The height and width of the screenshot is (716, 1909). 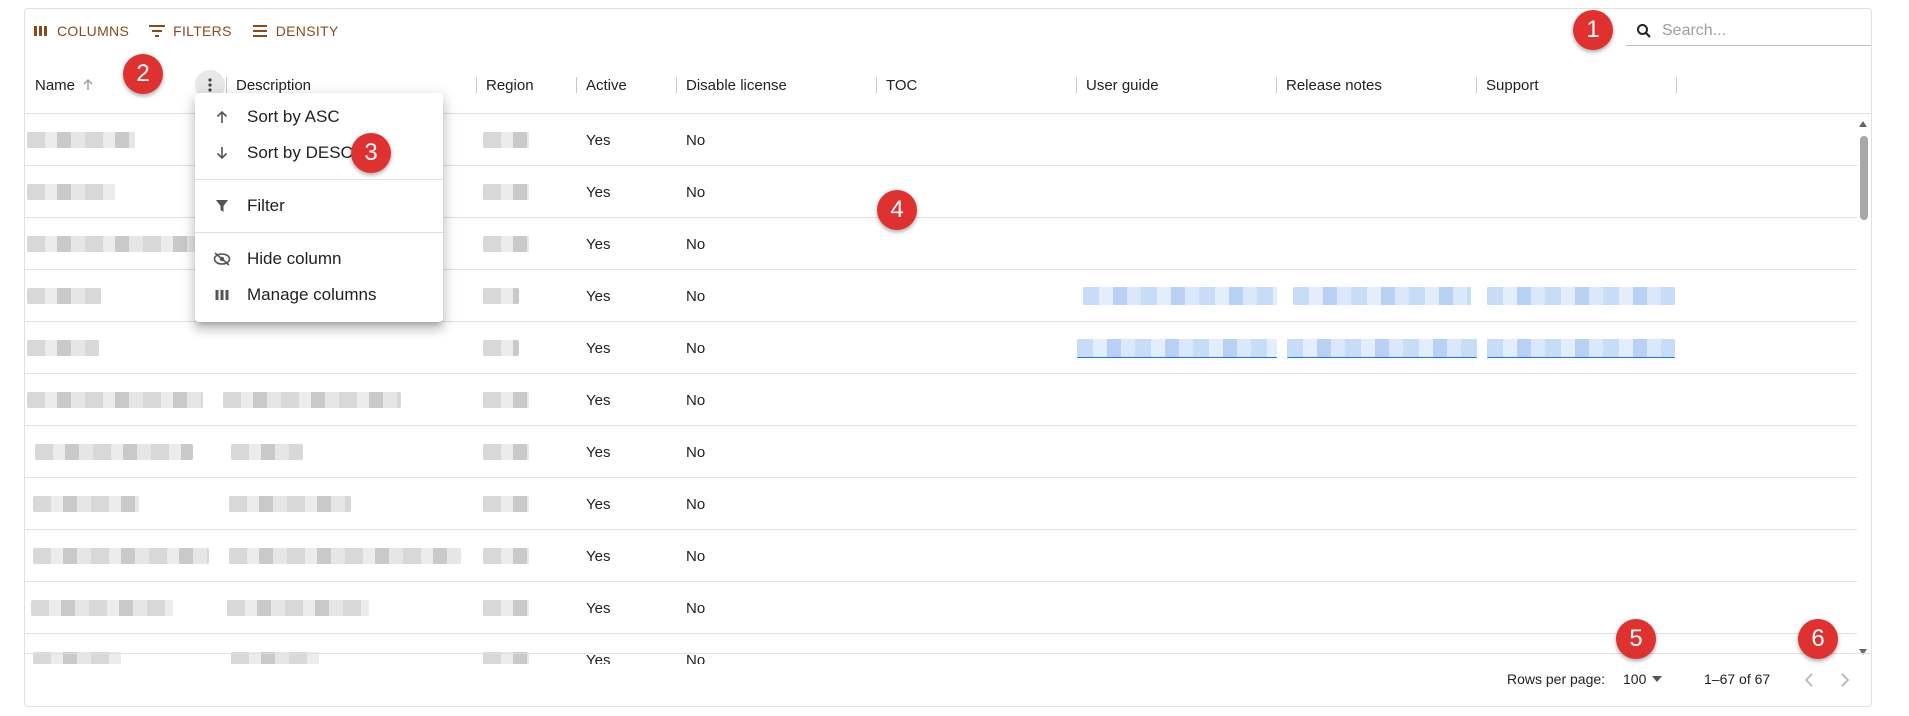 I want to click on column-header-toc: TOC, so click(x=901, y=85).